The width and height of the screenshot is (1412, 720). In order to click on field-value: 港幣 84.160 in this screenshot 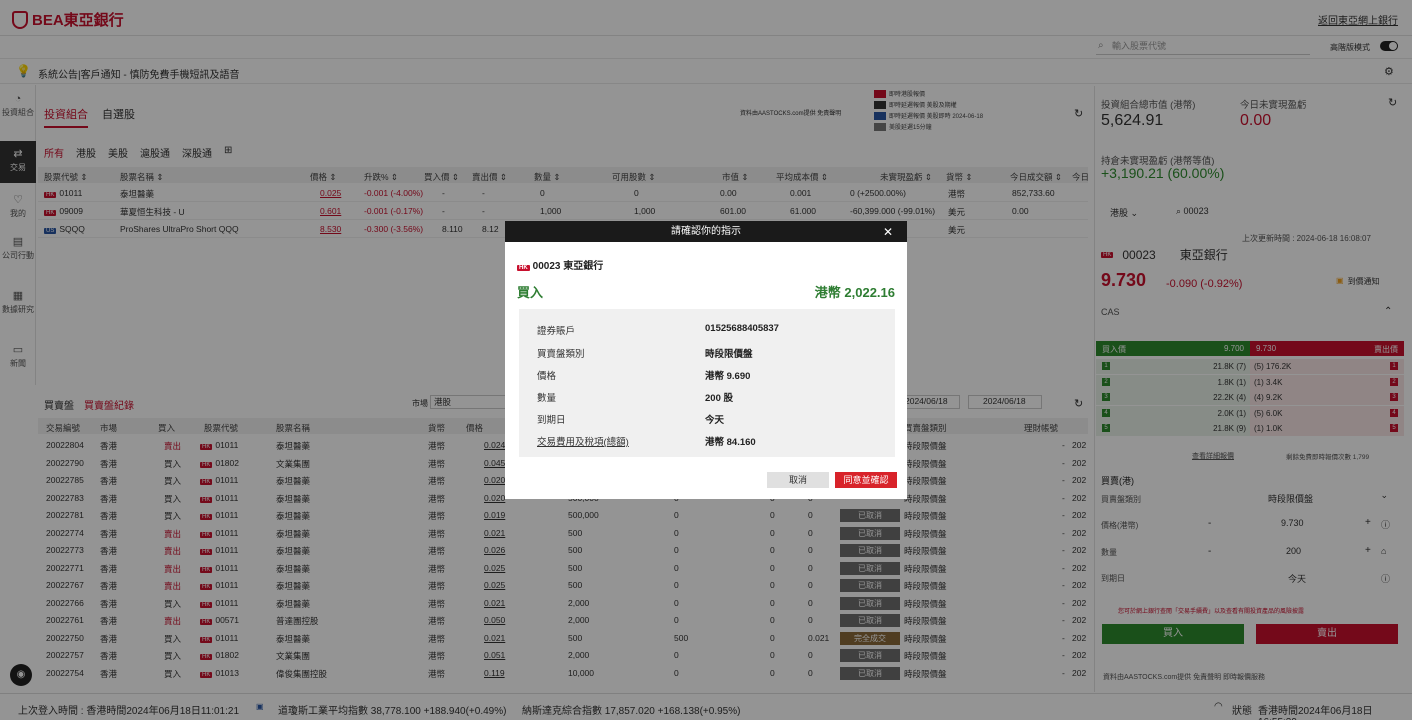, I will do `click(730, 442)`.